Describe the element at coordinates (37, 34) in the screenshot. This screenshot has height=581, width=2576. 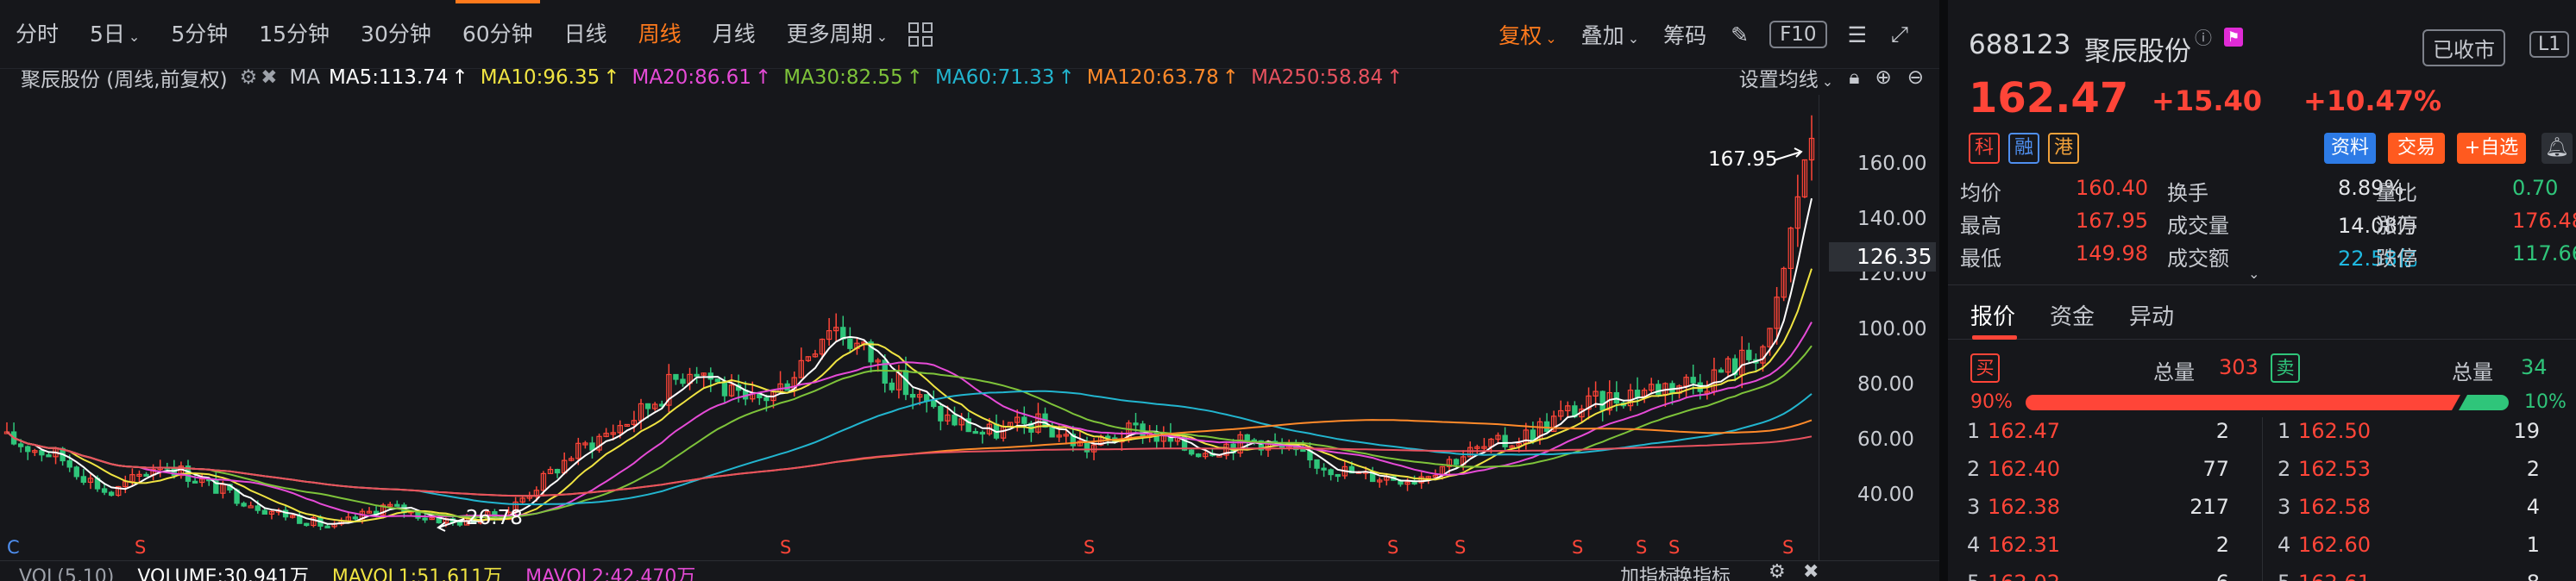
I see `tab-fenshi: 分时` at that location.